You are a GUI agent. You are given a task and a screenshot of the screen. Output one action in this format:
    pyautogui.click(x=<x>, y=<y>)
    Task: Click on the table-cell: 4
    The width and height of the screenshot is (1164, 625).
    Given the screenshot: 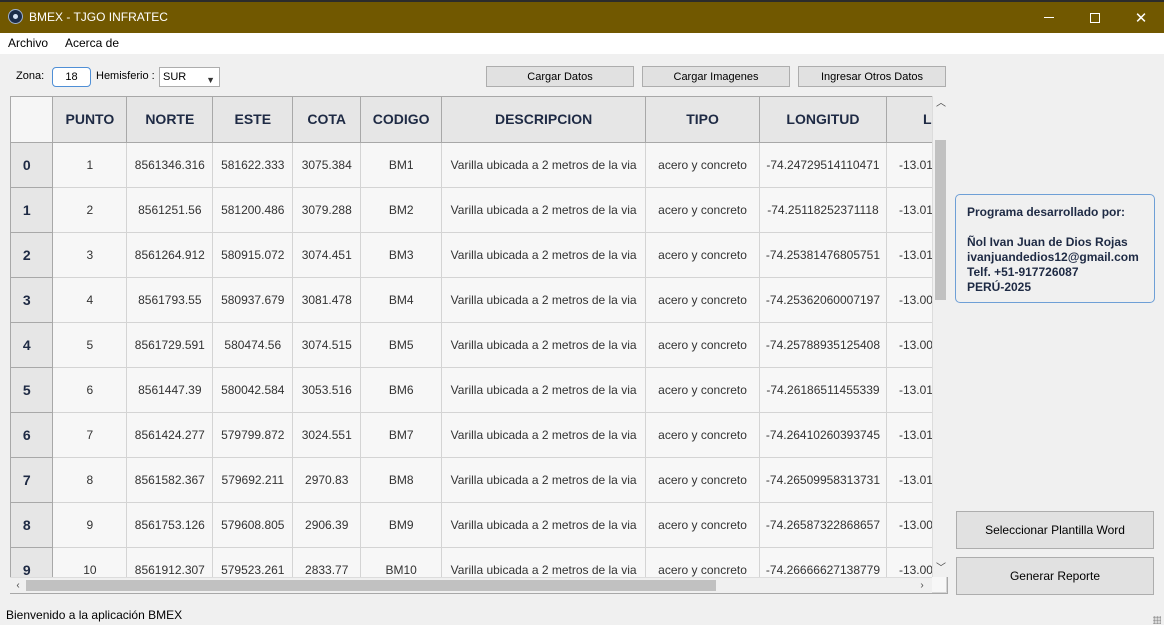 What is the action you would take?
    pyautogui.click(x=90, y=300)
    